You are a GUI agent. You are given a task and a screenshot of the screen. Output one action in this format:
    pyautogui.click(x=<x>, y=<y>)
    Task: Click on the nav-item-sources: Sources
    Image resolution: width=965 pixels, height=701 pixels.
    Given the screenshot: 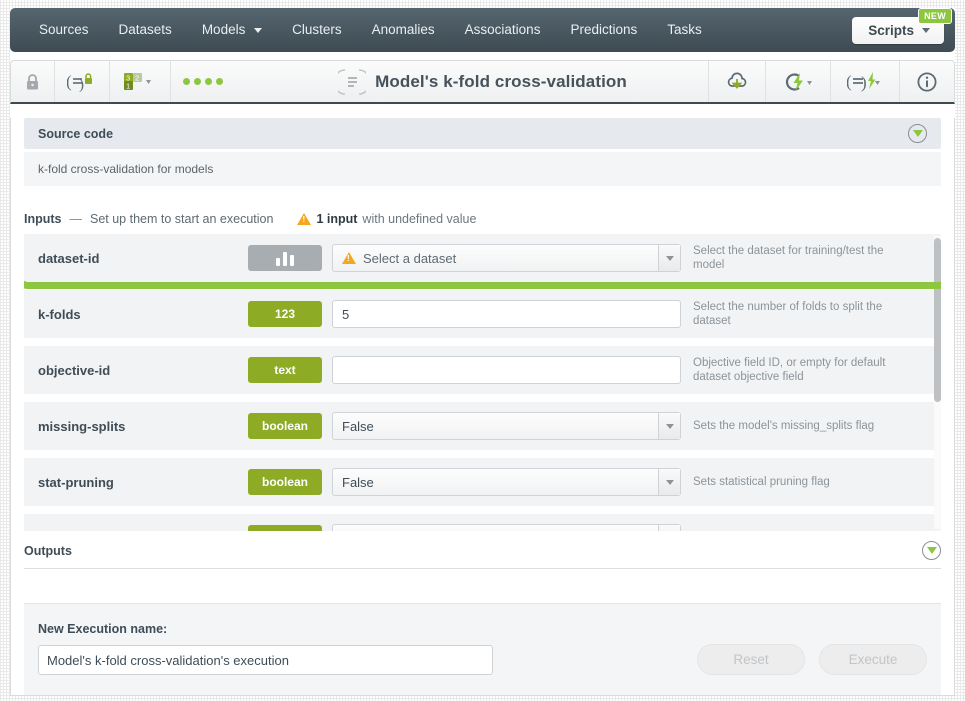 What is the action you would take?
    pyautogui.click(x=64, y=30)
    